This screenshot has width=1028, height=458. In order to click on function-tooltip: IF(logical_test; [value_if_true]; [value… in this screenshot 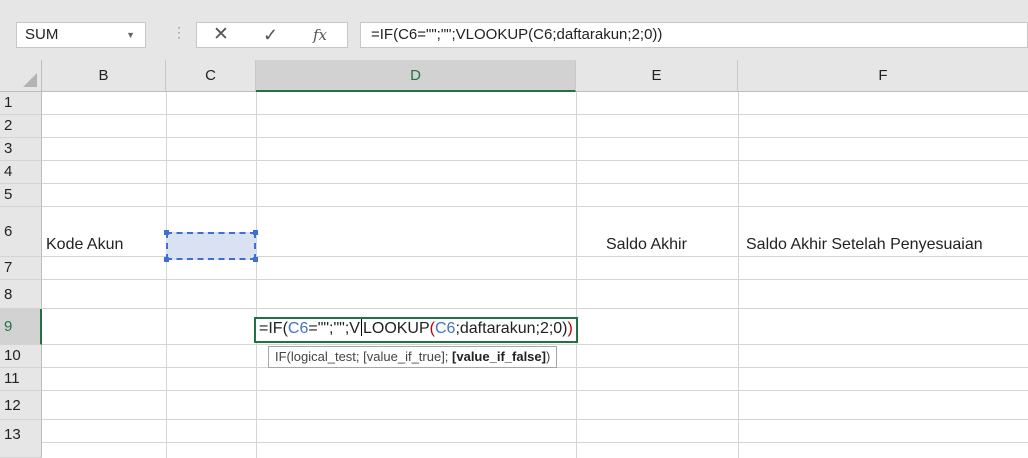, I will do `click(413, 357)`.